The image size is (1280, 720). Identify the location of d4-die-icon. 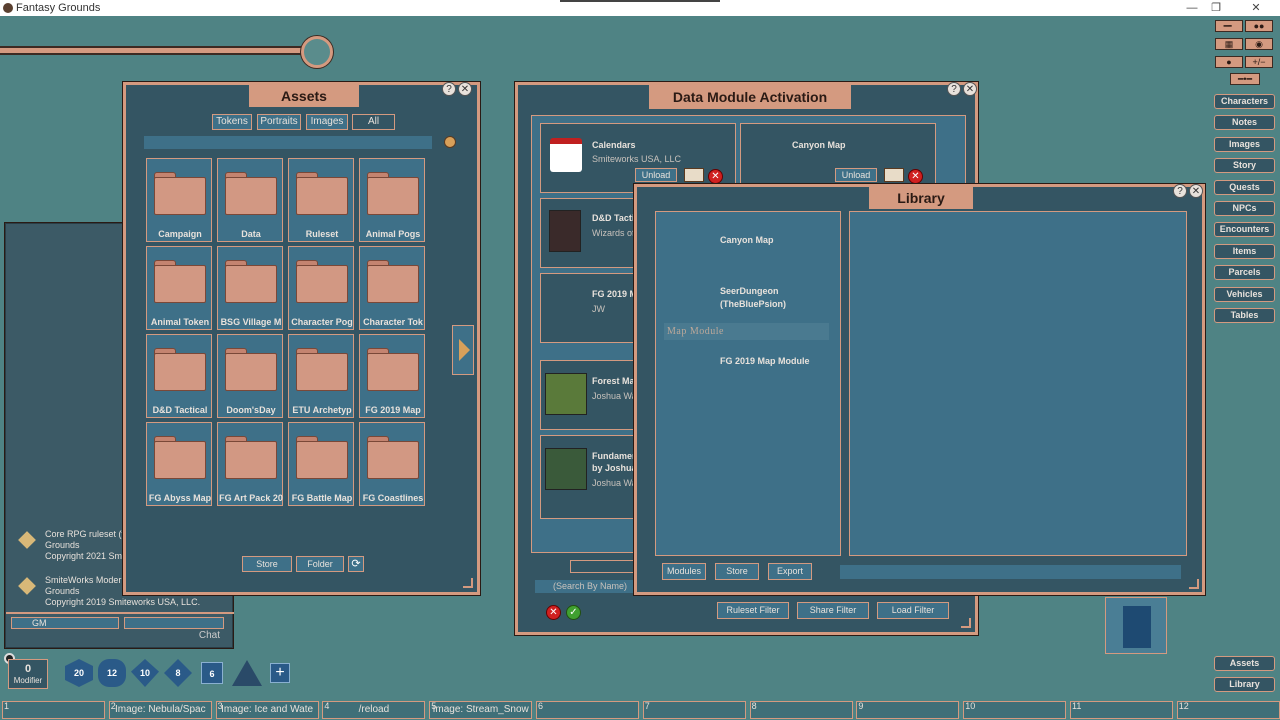
(247, 673).